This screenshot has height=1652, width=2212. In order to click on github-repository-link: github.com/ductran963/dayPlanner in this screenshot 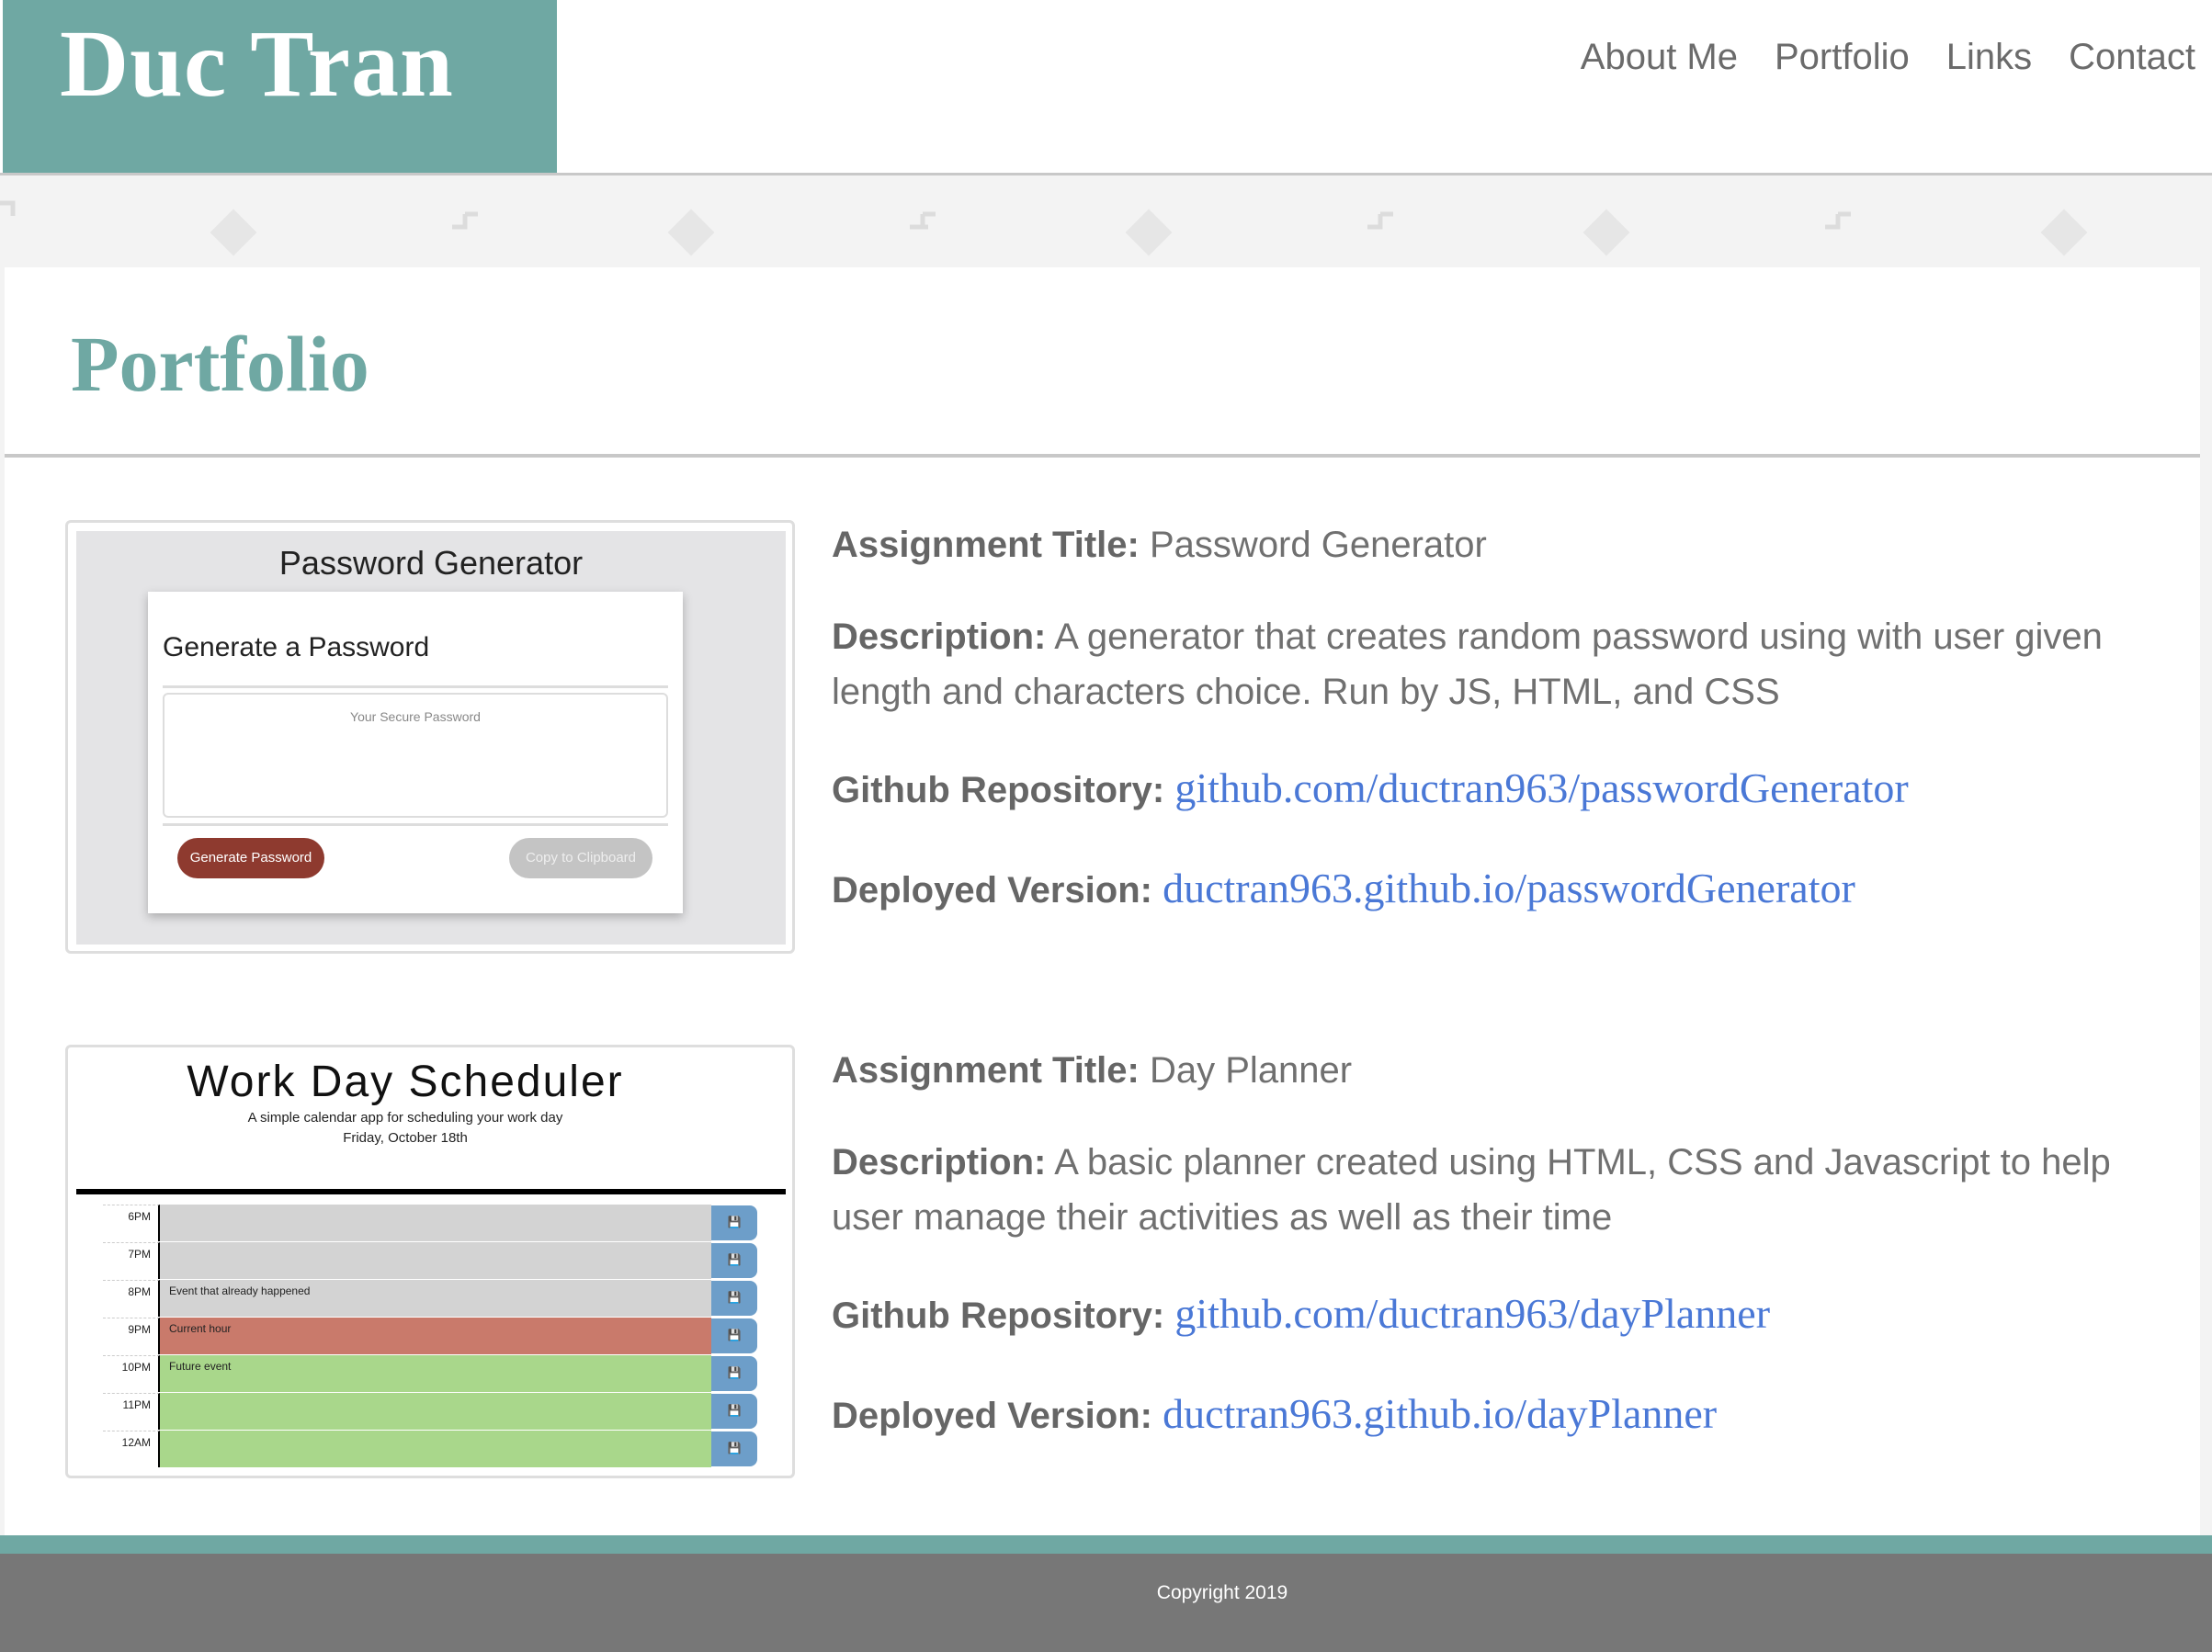, I will do `click(1472, 1313)`.